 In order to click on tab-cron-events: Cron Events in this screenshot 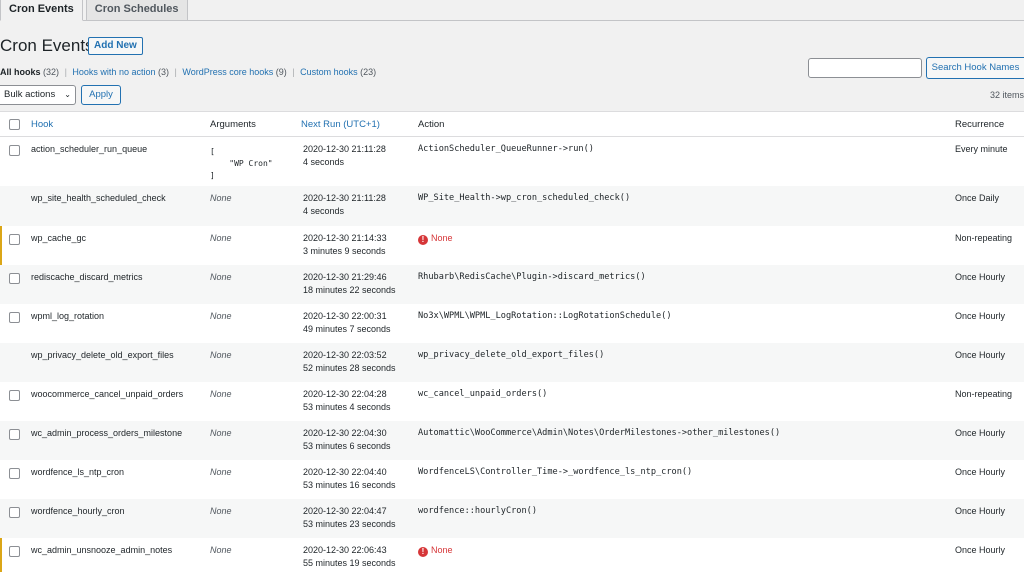, I will do `click(41, 10)`.